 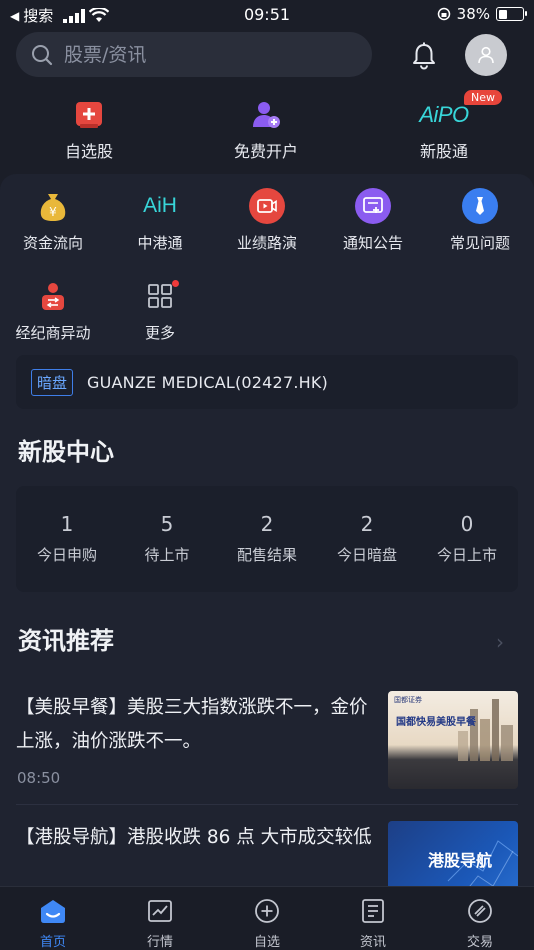 What do you see at coordinates (159, 333) in the screenshot?
I see `more-label: 更多` at bounding box center [159, 333].